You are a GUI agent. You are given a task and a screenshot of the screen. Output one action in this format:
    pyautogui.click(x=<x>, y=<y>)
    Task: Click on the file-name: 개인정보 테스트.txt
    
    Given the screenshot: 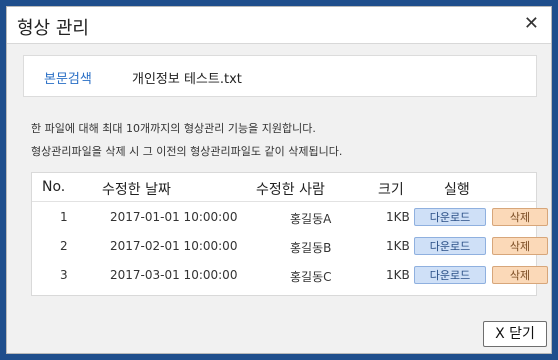 What is the action you would take?
    pyautogui.click(x=187, y=79)
    